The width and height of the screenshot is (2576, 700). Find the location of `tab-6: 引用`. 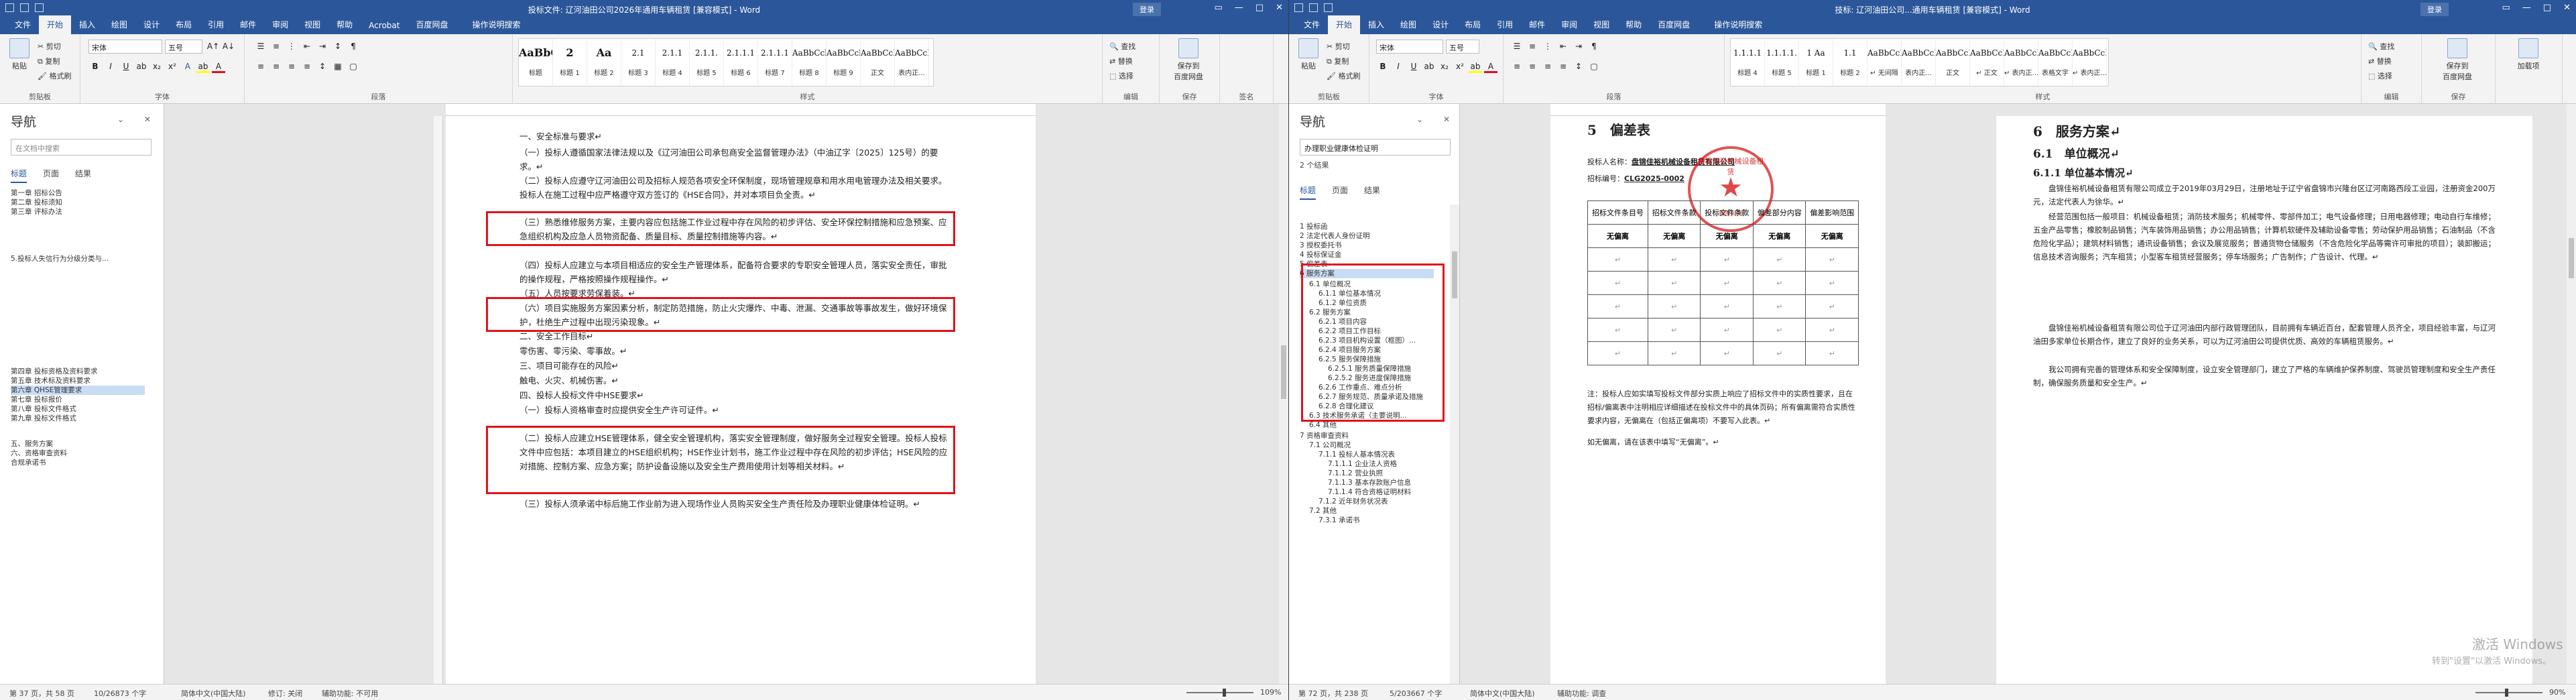

tab-6: 引用 is located at coordinates (216, 26).